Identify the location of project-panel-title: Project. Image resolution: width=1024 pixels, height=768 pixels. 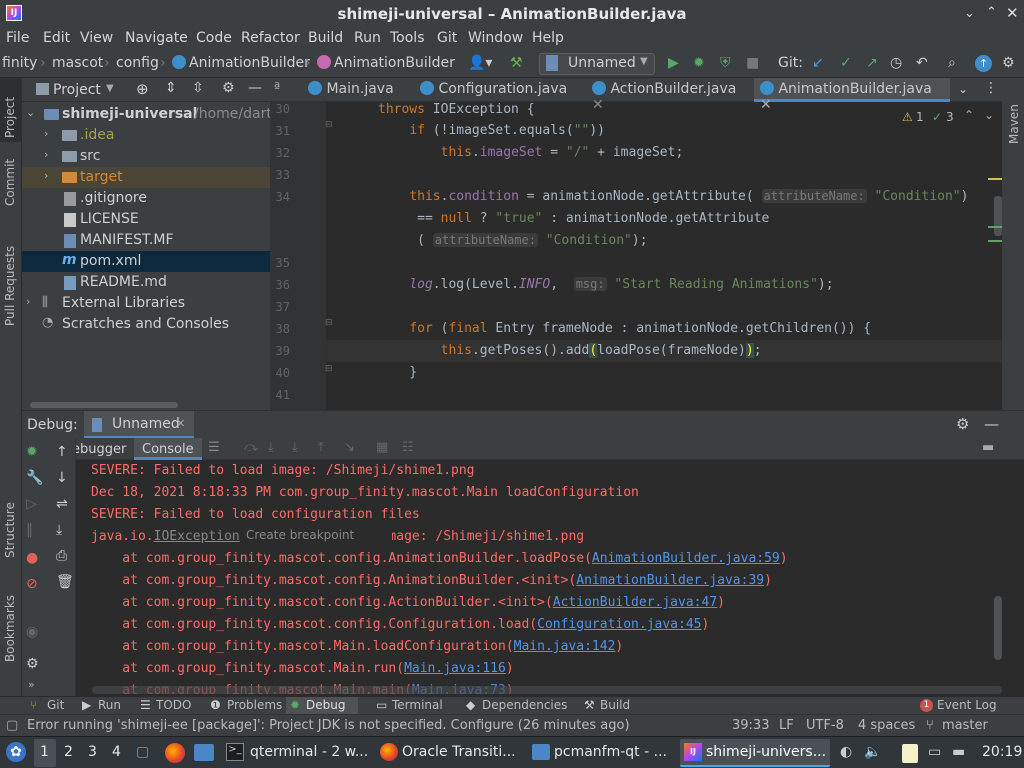
(77, 90).